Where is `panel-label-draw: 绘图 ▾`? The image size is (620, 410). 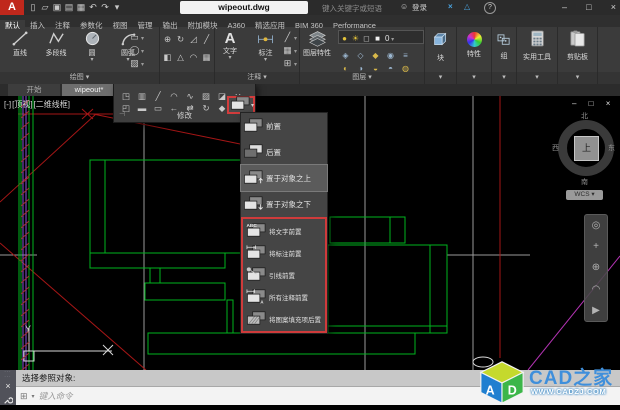
panel-label-draw: 绘图 ▾ is located at coordinates (80, 78).